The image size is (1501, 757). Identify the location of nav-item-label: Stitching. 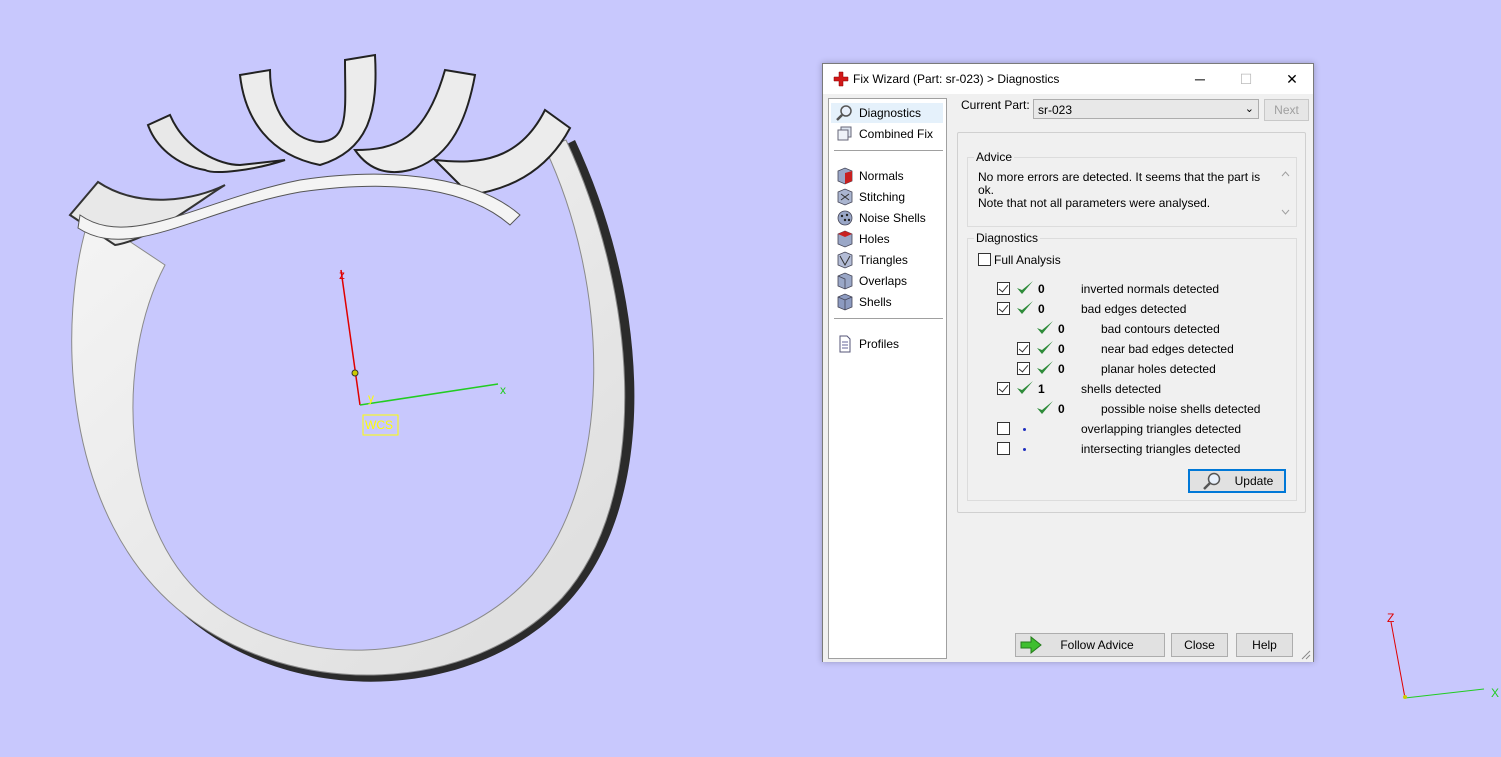
(882, 197).